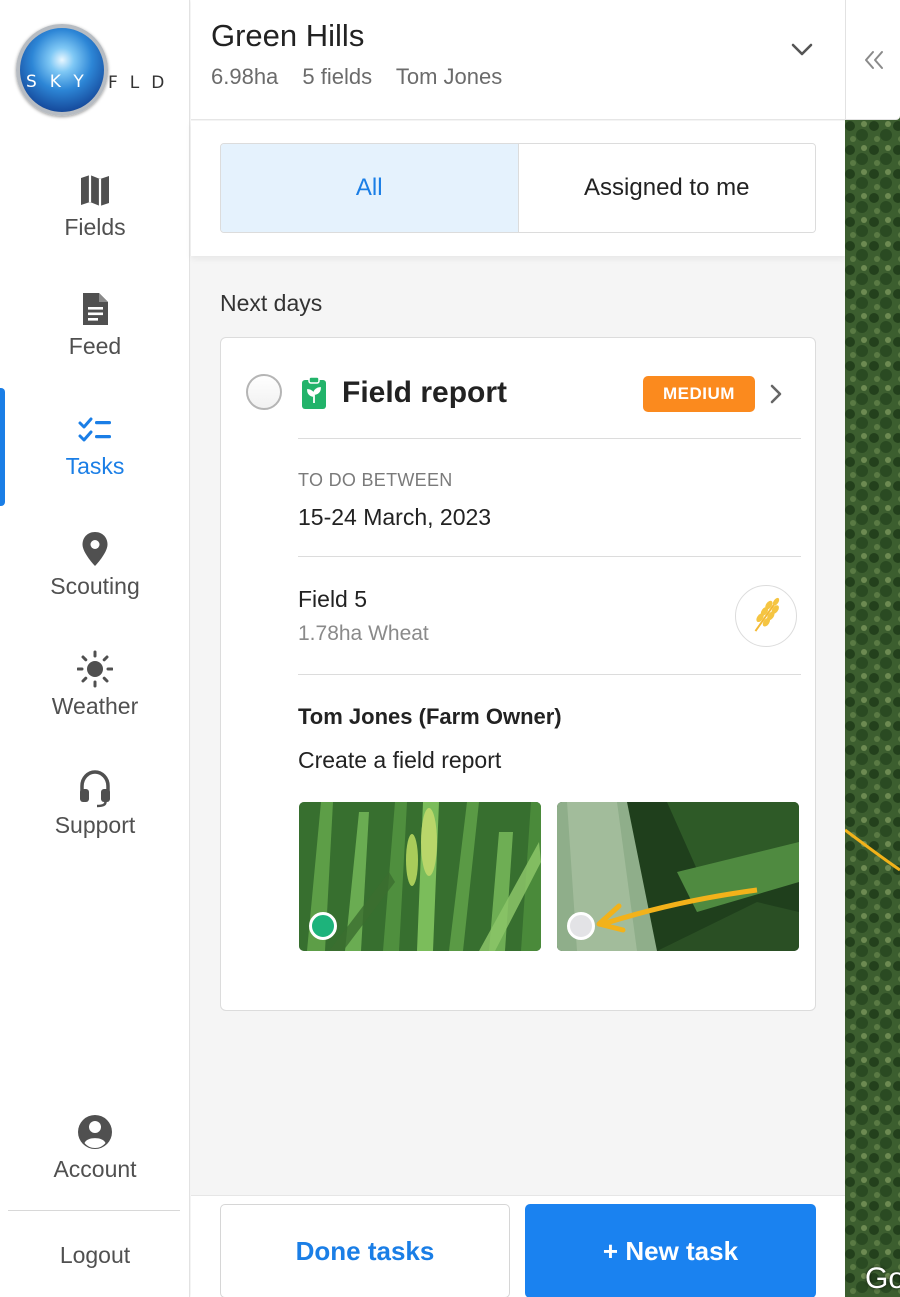 This screenshot has height=1297, width=900. What do you see at coordinates (395, 517) in the screenshot?
I see `due-dates: 15-24 March, 2023` at bounding box center [395, 517].